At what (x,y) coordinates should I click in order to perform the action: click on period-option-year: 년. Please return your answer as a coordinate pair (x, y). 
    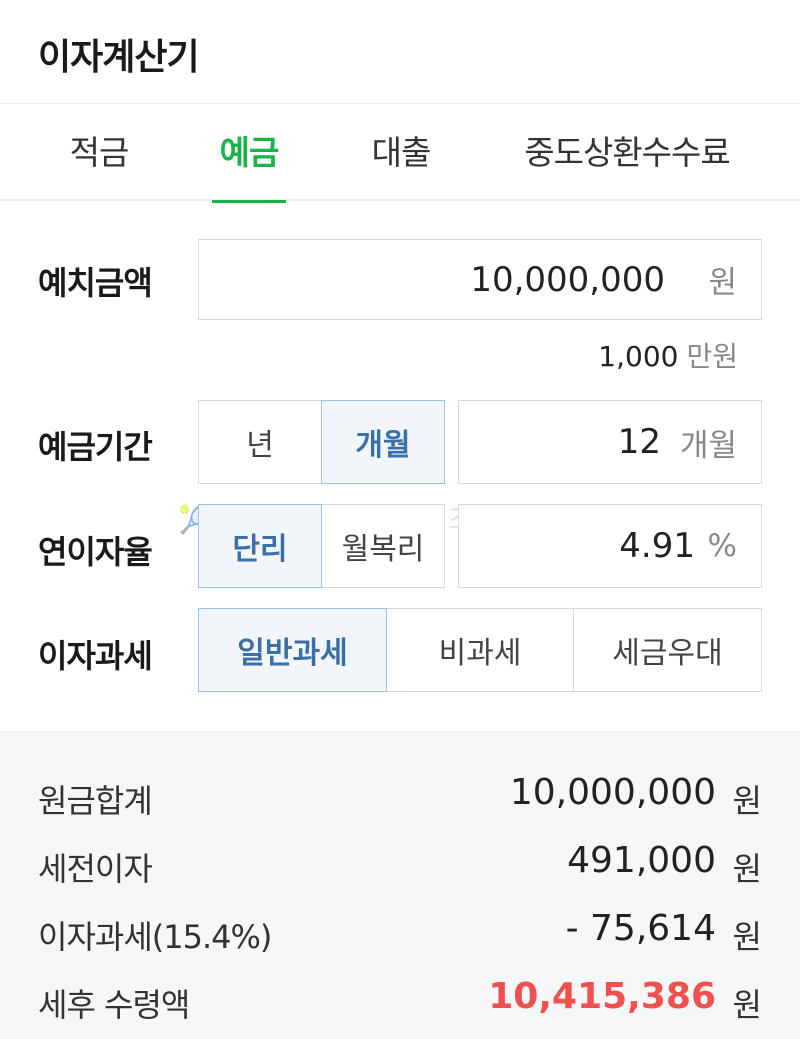
    Looking at the image, I should click on (260, 442).